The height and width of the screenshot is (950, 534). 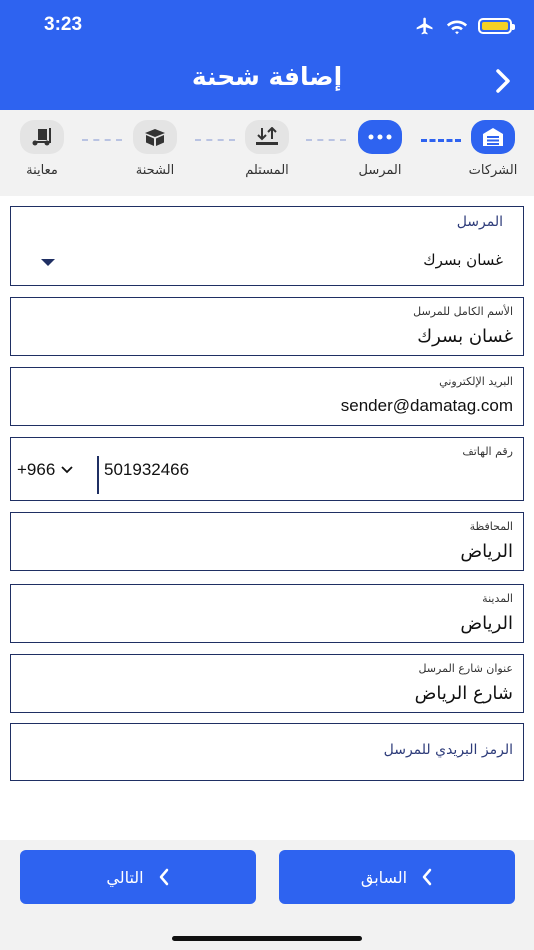 I want to click on street-label: عنوان شارع المرسل, so click(x=465, y=668).